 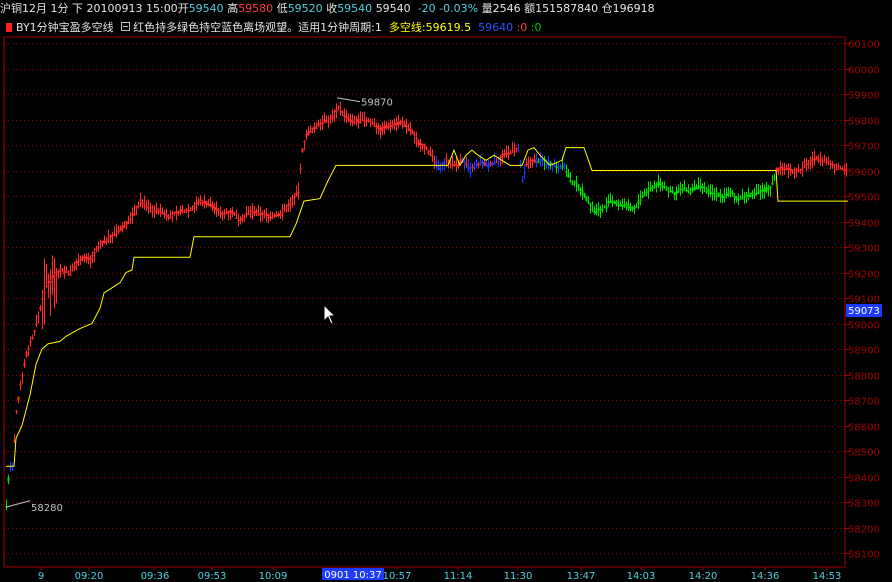 I want to click on x-tick-label: 11:30, so click(x=518, y=576).